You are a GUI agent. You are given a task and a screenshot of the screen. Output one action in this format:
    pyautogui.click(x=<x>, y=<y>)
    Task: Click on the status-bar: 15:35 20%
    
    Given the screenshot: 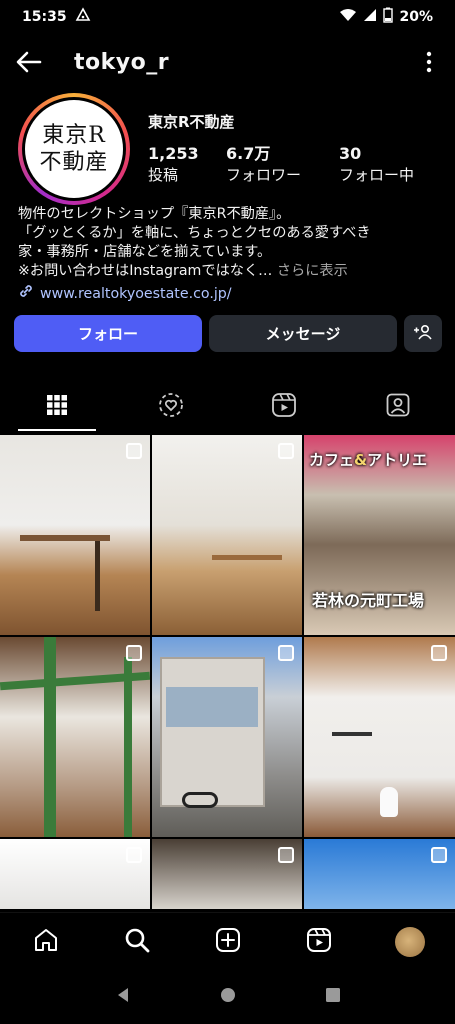 What is the action you would take?
    pyautogui.click(x=227, y=17)
    